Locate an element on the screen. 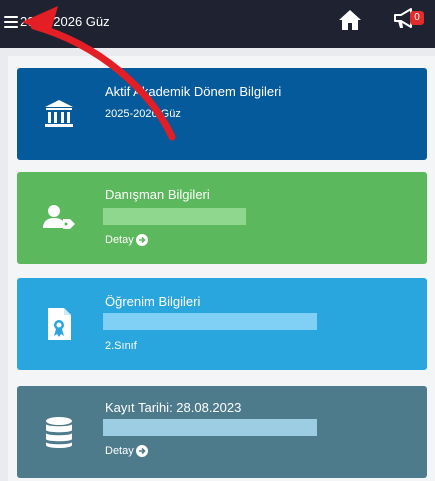 The width and height of the screenshot is (435, 481). advisor-title: Danışman Bilgileri is located at coordinates (157, 194).